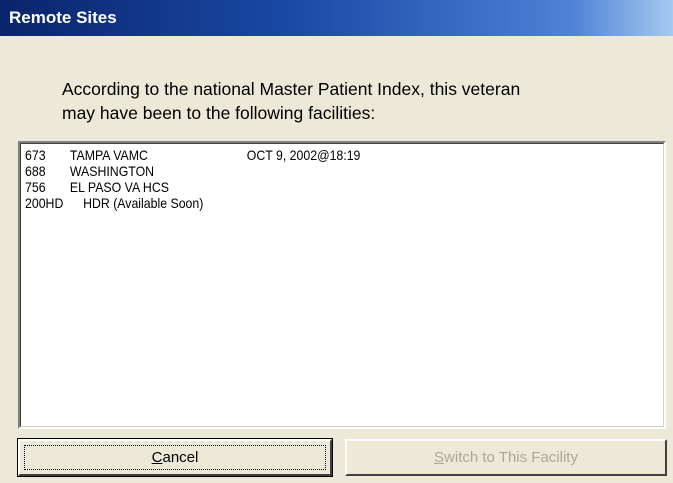  I want to click on list-item: 756 EL PASO VA HCS, so click(136, 187).